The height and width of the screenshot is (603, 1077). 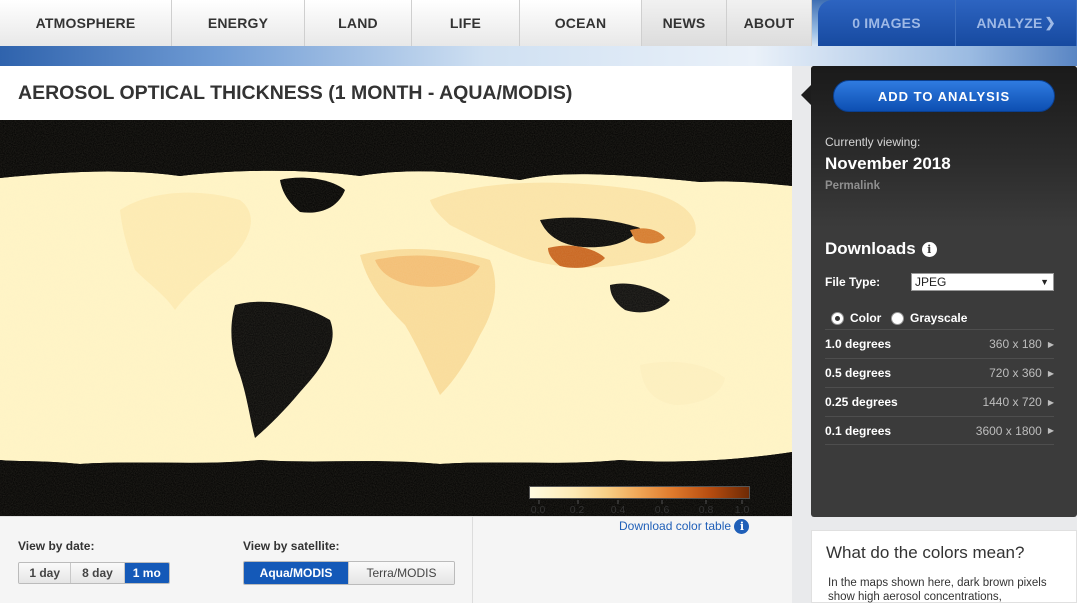 I want to click on tab-life: LIFE, so click(x=466, y=23).